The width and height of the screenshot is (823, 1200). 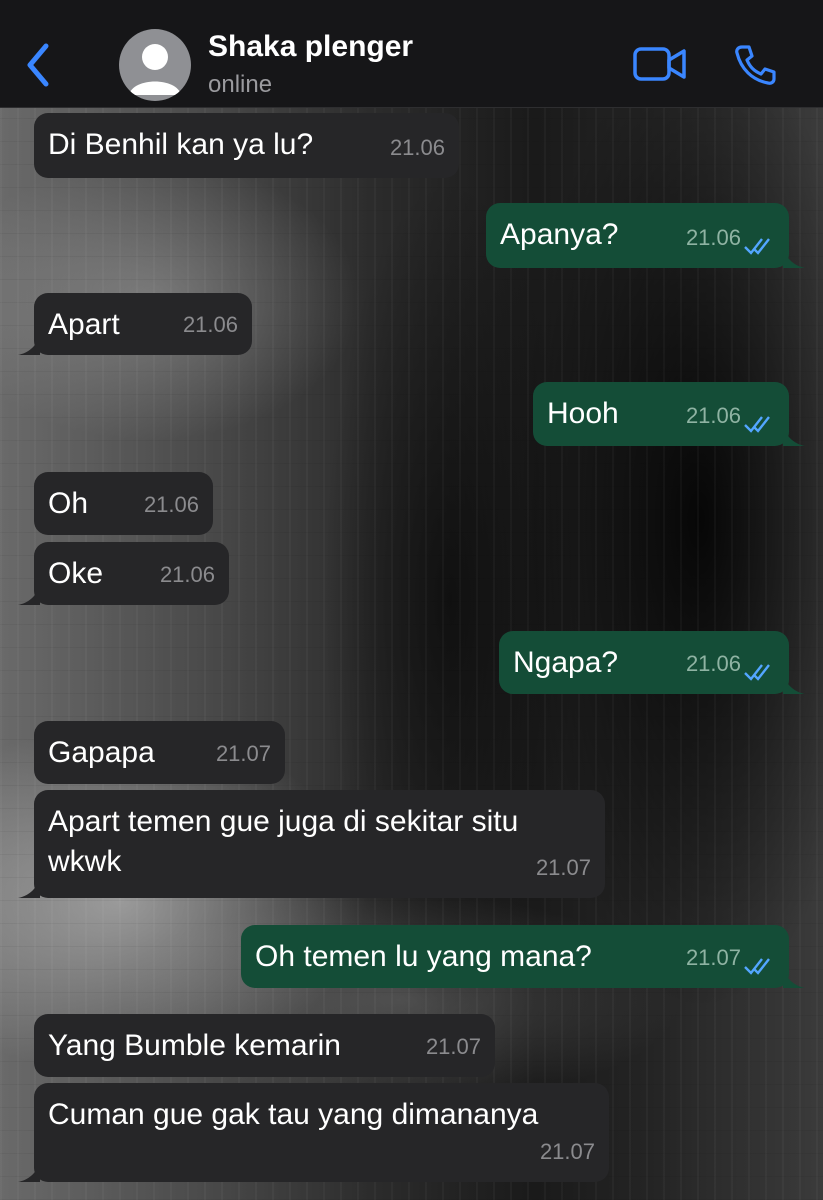 I want to click on message-bubble-outgoing: Hooh 21.06, so click(x=669, y=414).